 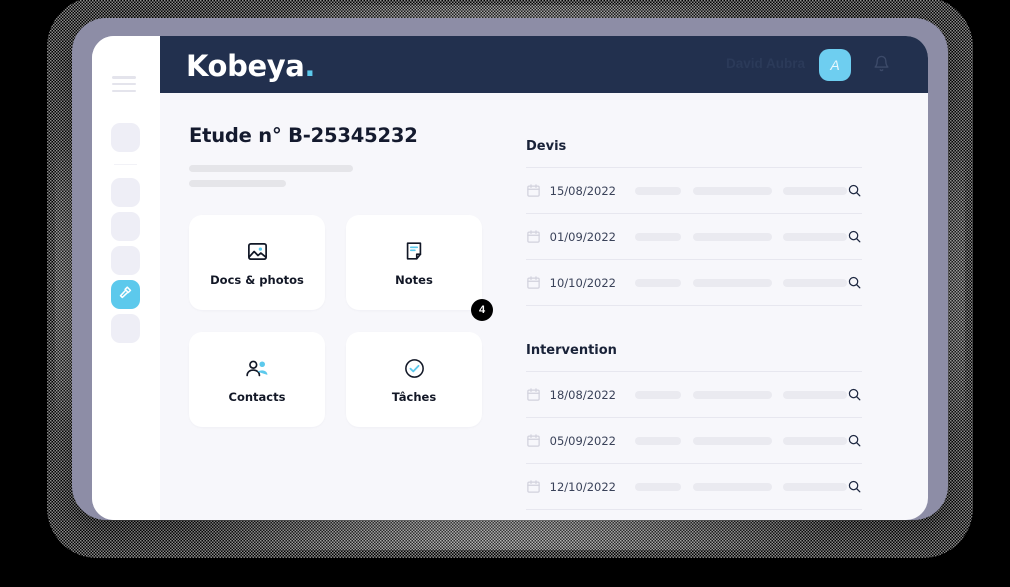 I want to click on card-contacts: Contacts, so click(x=257, y=379).